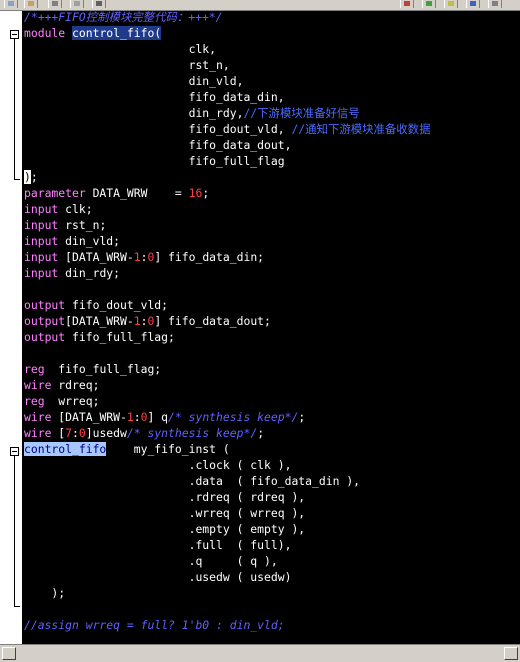 This screenshot has height=662, width=520. What do you see at coordinates (151, 561) in the screenshot?
I see `code-line: .q ( q ),` at bounding box center [151, 561].